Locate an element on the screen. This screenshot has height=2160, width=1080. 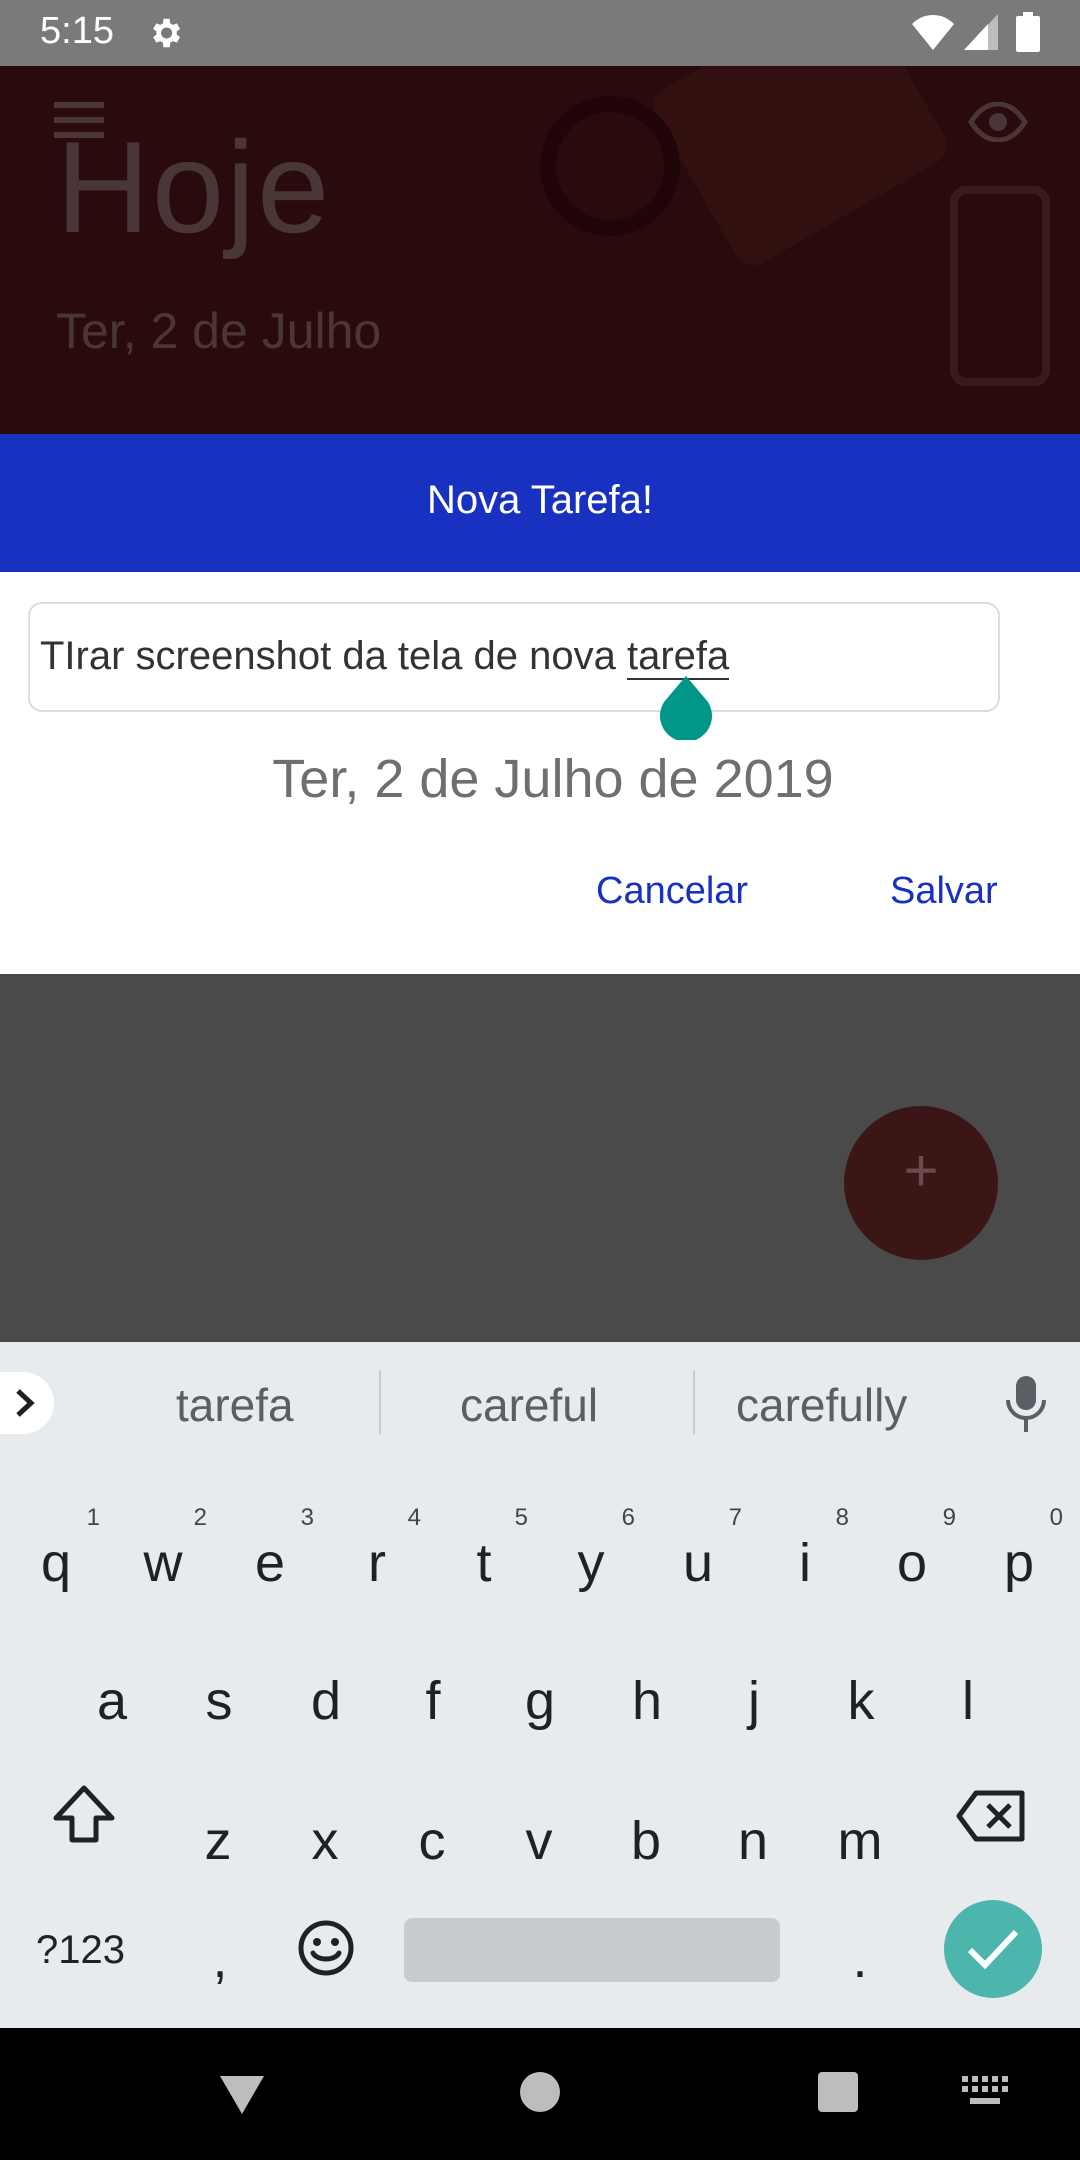
expand-toolbar-button is located at coordinates (27, 1403).